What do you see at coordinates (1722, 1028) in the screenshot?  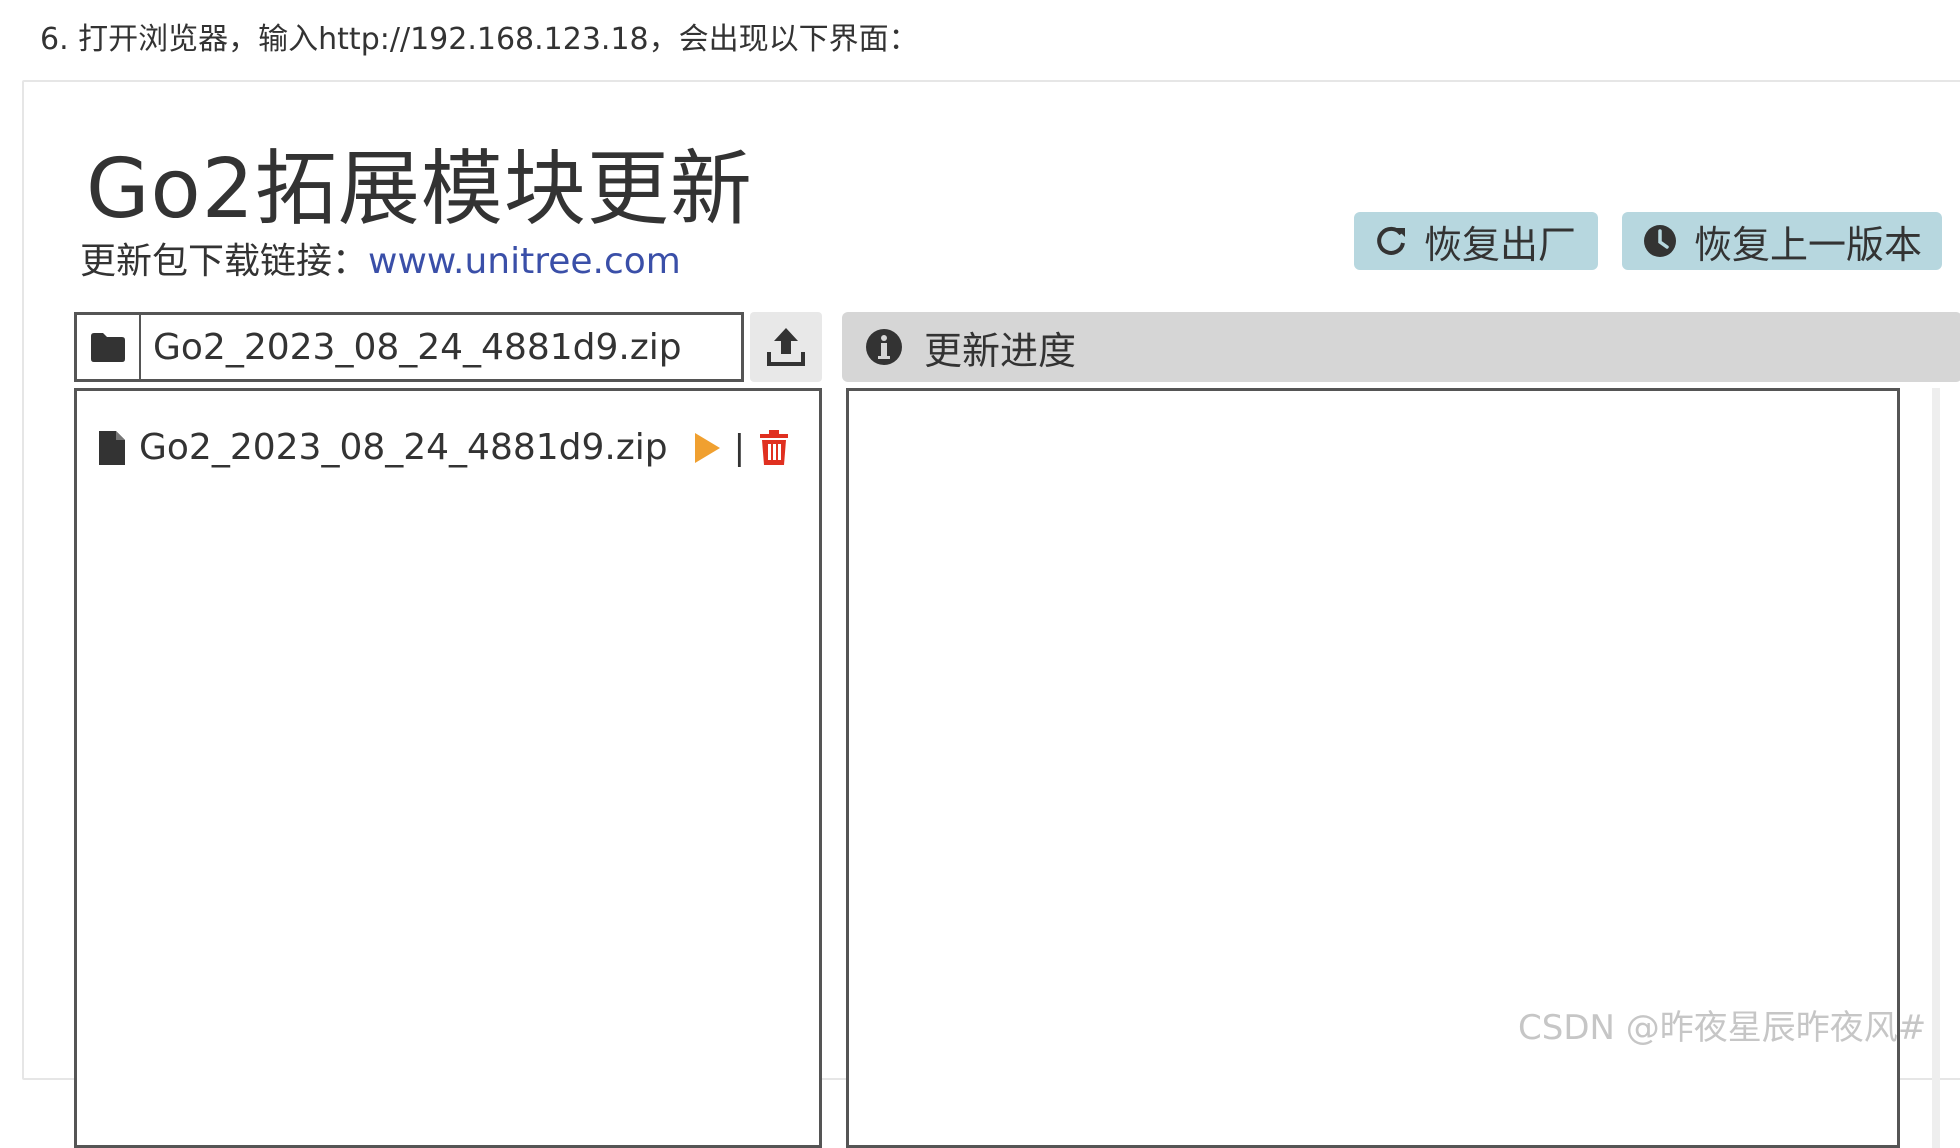 I see `watermark: CSDN @昨夜星辰昨夜风#` at bounding box center [1722, 1028].